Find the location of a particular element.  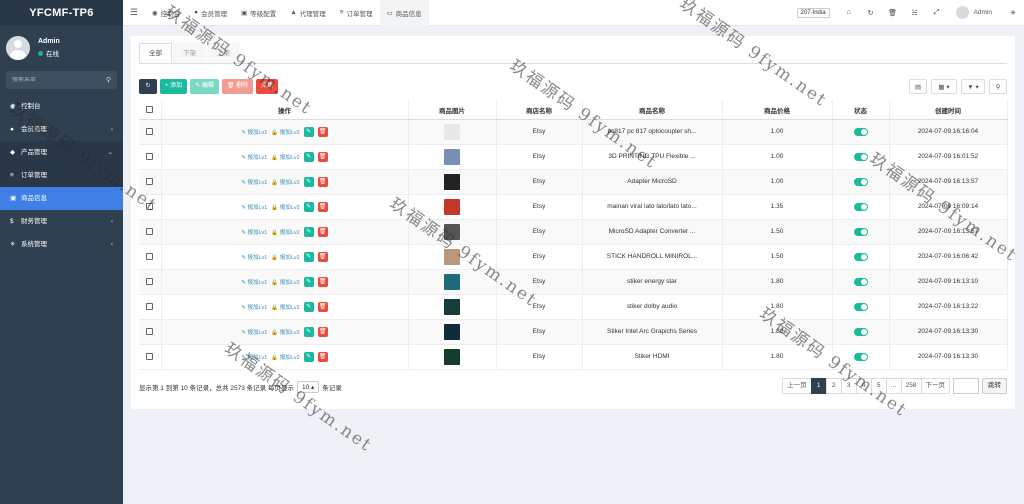

brand-logo: YFCMF-TP6 is located at coordinates (61, 13).